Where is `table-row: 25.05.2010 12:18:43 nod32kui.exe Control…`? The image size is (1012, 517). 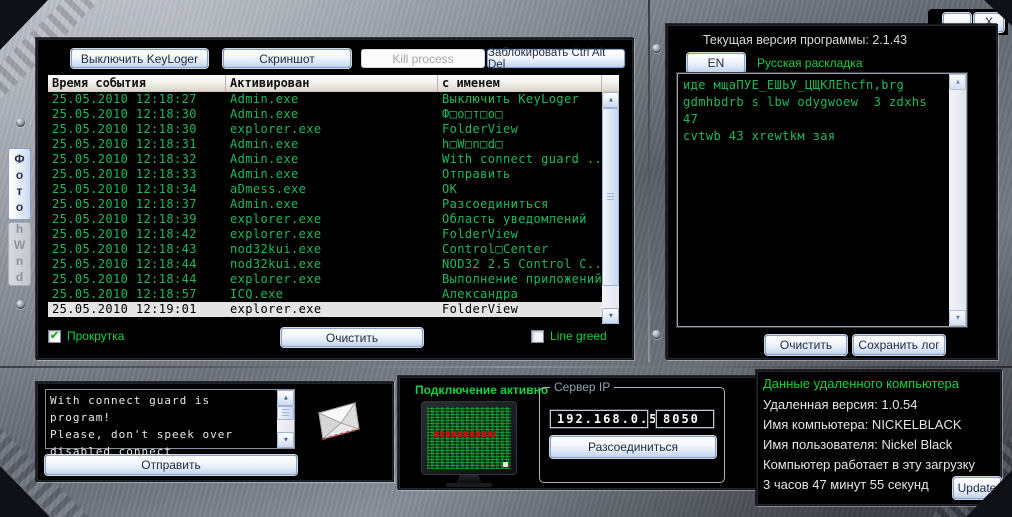
table-row: 25.05.2010 12:18:43 nod32kui.exe Control… is located at coordinates (325, 249).